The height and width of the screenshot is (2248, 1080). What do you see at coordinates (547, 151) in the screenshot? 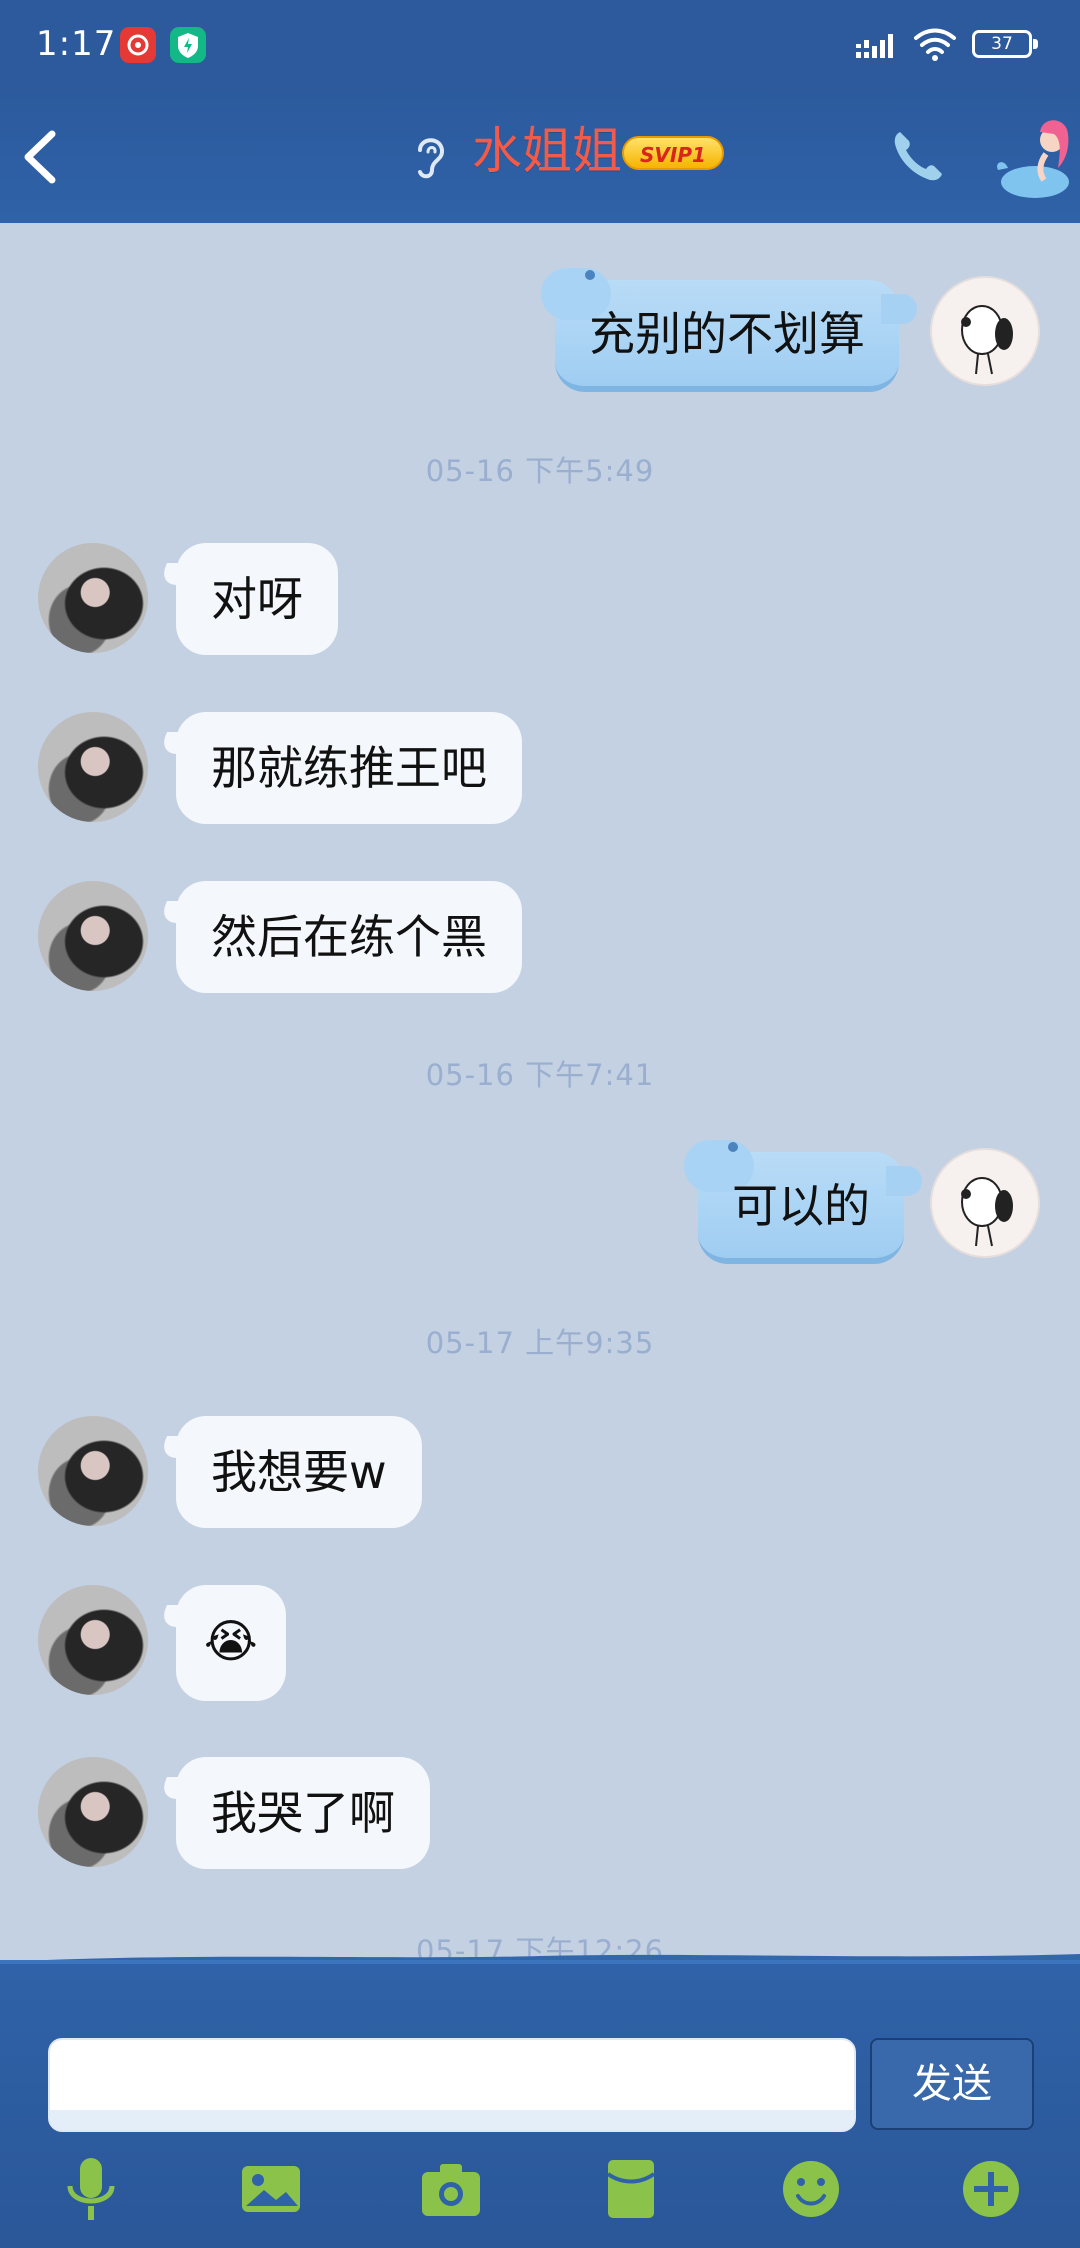
I see `contact-name: 水姐姐` at bounding box center [547, 151].